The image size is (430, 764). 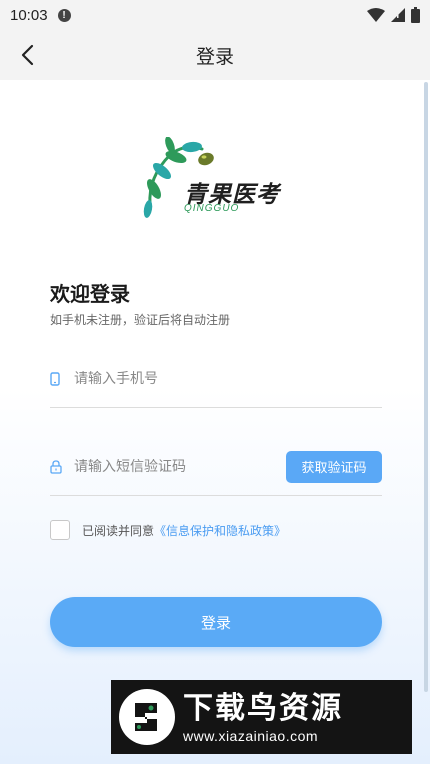 I want to click on get-code-button: 获取验证码, so click(x=334, y=466).